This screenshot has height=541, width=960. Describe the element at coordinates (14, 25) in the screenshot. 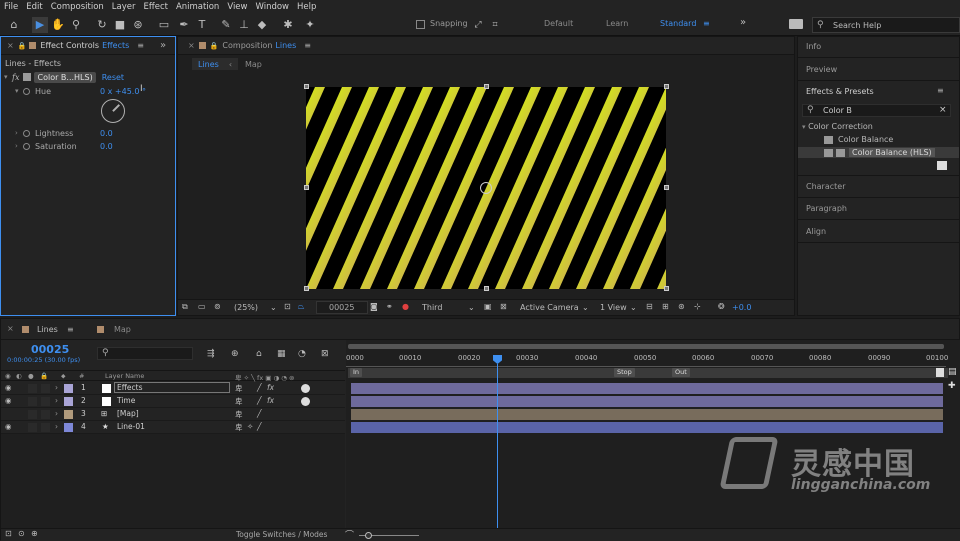

I see `home-icon: ⌂` at that location.